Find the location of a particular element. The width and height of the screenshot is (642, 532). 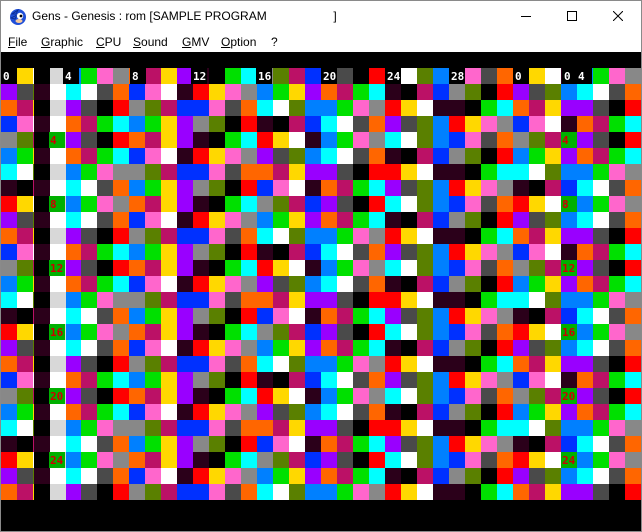

title-bar: Gens - Genesis : rom [SAMPLE PROGRAM ] is located at coordinates (321, 16).